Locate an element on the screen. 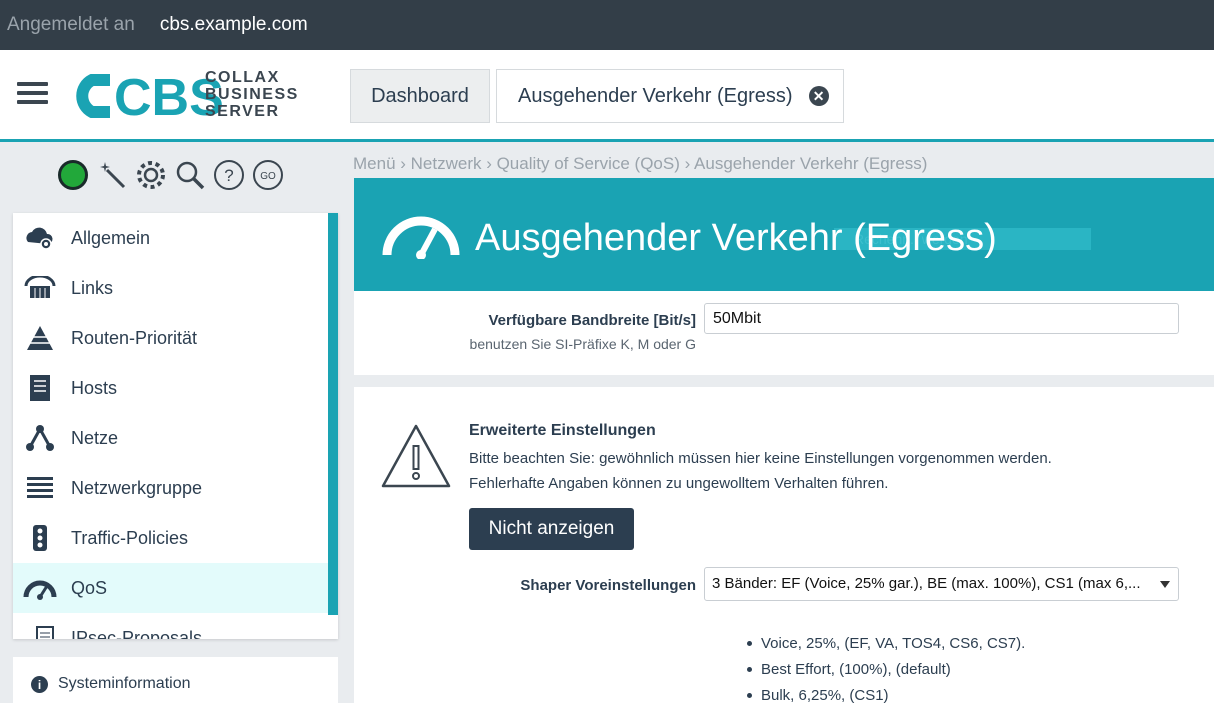 The width and height of the screenshot is (1214, 703). sidebar-item-label: Hosts is located at coordinates (94, 387).